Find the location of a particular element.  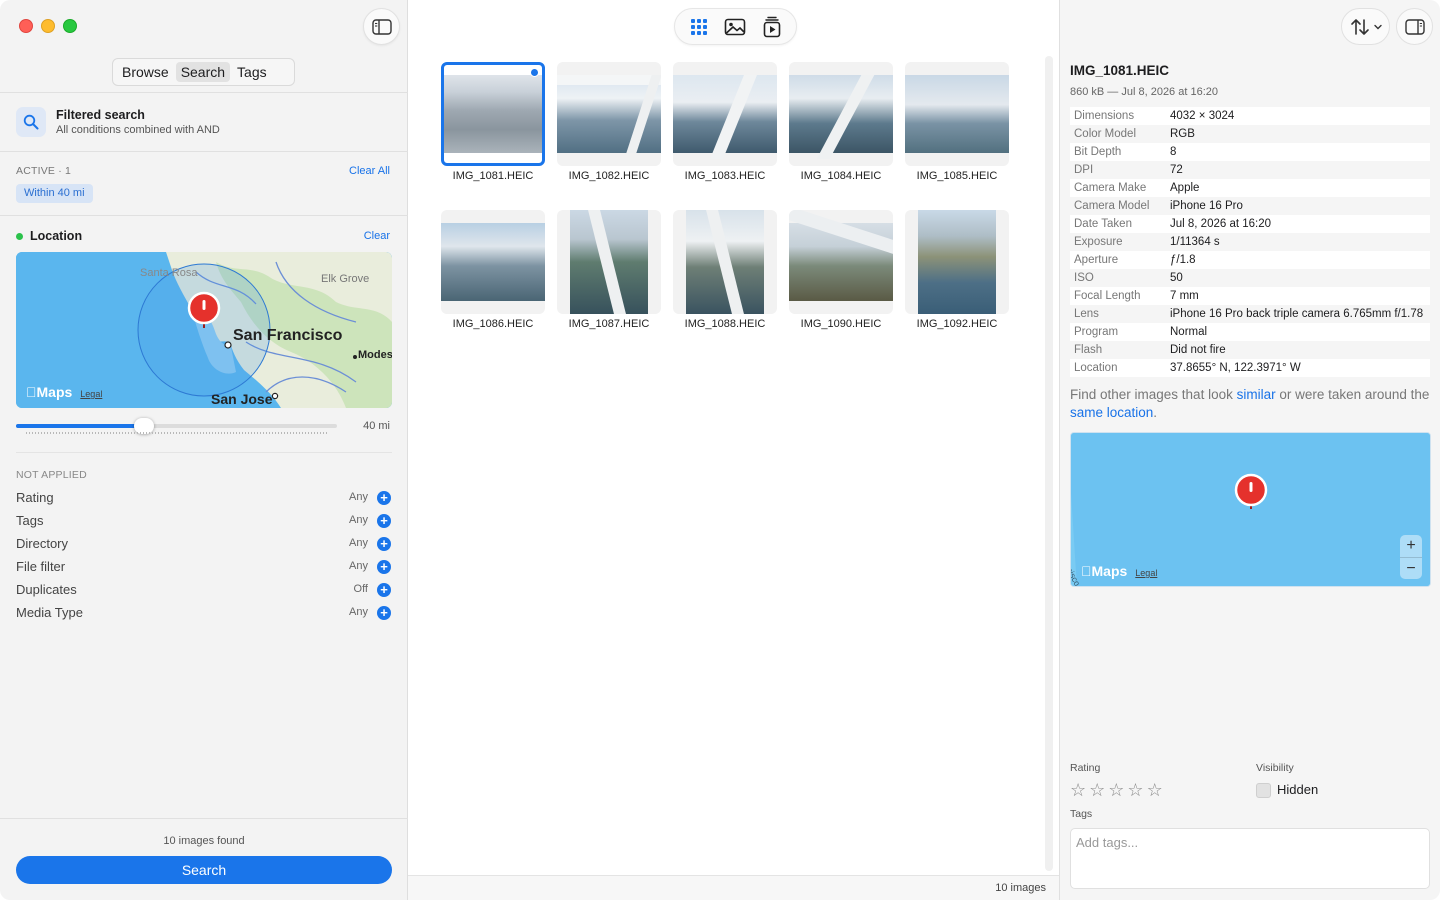

metadata-row: Dimensions 4032 × 3024 is located at coordinates (1250, 116).